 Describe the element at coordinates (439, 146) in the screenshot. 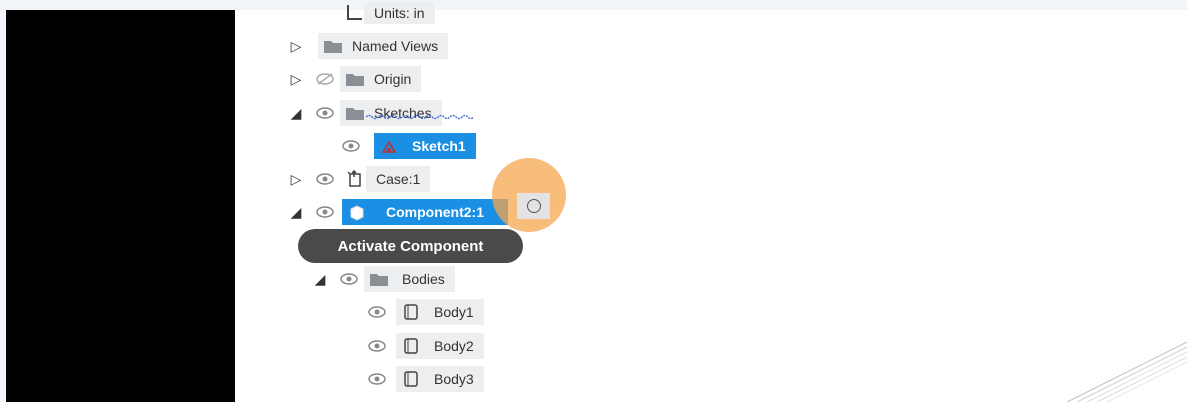

I see `sketch1-label: Sketch1` at that location.